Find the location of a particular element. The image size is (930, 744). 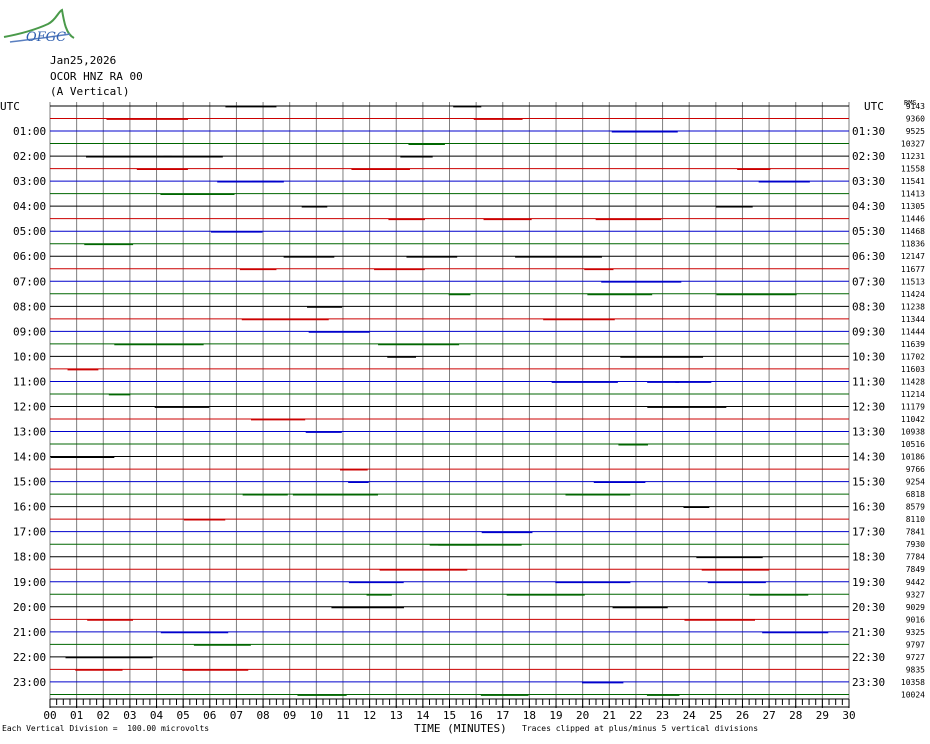

hour-label: 07:00 is located at coordinates (29, 281).